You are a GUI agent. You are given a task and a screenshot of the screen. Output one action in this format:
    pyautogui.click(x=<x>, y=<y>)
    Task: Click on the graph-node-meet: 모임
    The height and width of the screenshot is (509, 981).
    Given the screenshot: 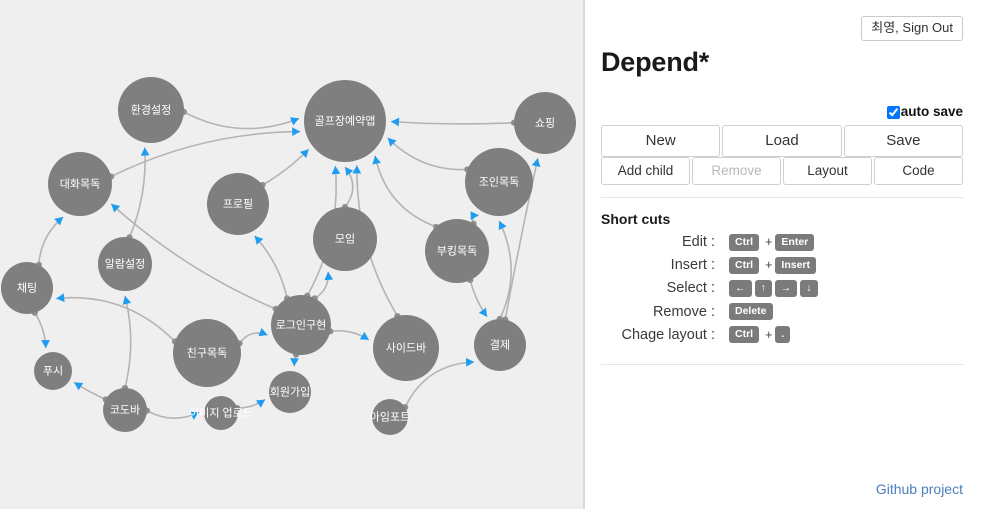 What is the action you would take?
    pyautogui.click(x=345, y=239)
    